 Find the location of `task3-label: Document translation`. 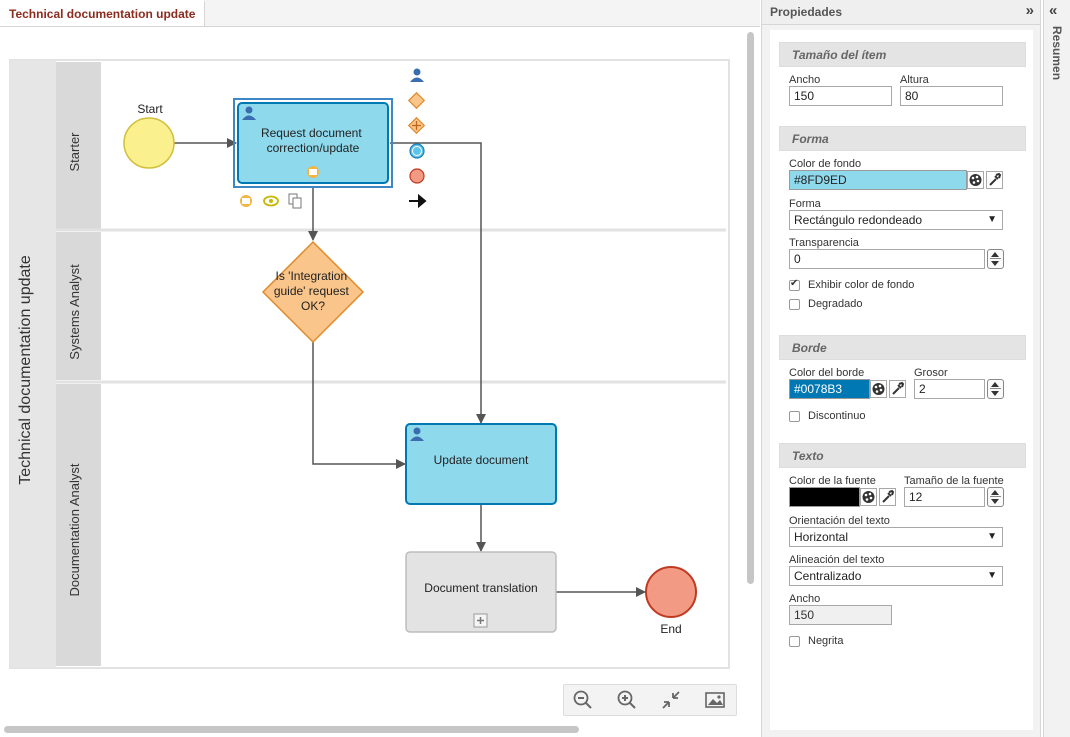

task3-label: Document translation is located at coordinates (480, 588).